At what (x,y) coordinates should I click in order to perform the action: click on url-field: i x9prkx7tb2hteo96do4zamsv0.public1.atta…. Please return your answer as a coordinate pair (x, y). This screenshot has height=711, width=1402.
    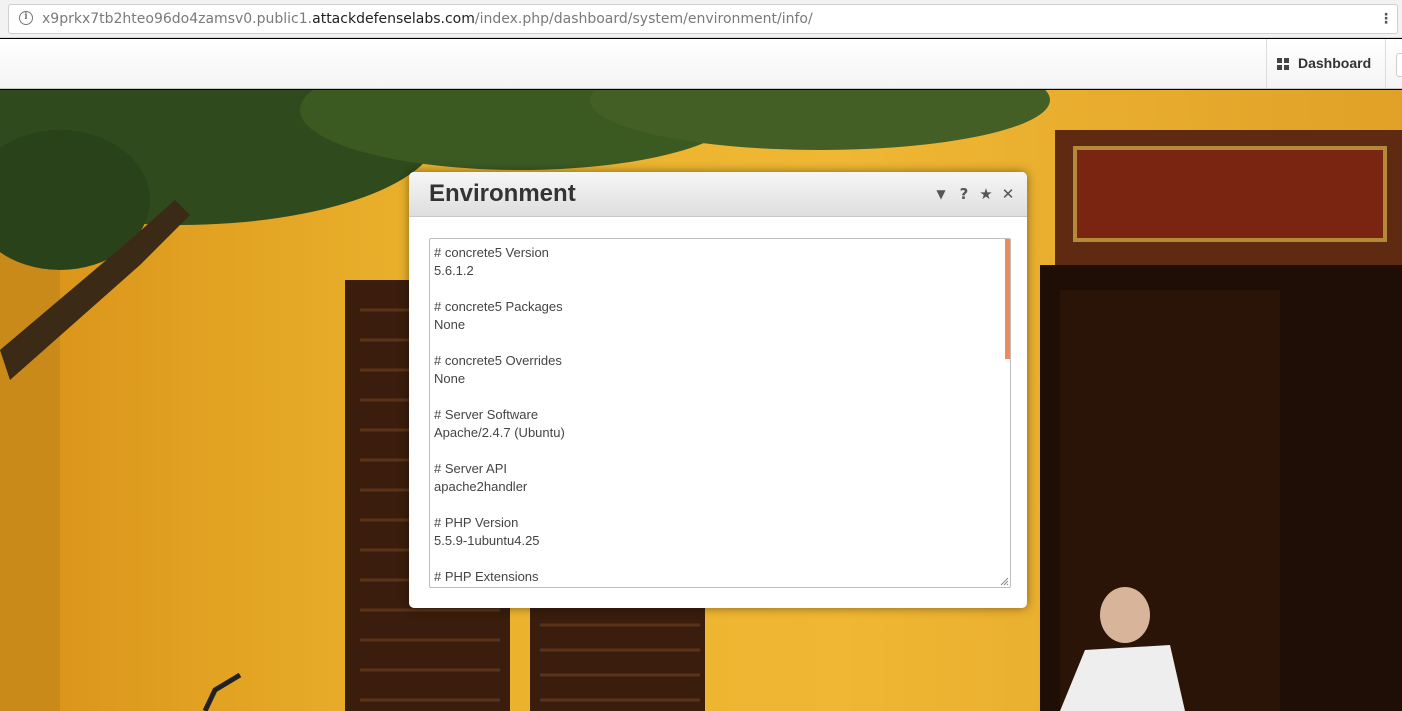
    Looking at the image, I should click on (703, 19).